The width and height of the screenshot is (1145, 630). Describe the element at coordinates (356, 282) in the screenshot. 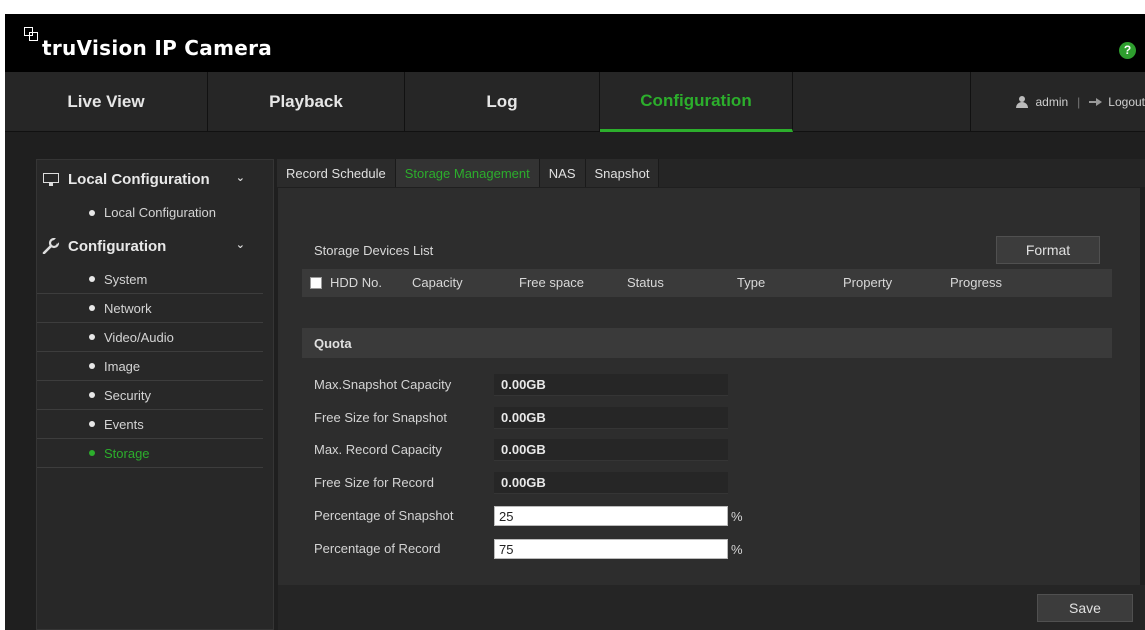

I see `column-hdd-no: HDD No.` at that location.